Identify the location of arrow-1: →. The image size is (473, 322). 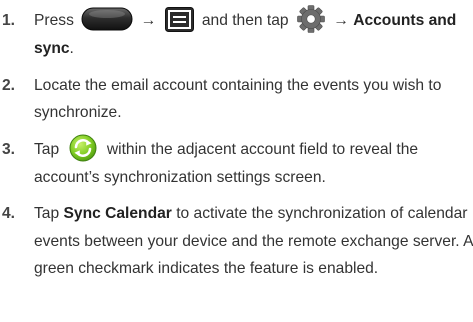
(148, 21).